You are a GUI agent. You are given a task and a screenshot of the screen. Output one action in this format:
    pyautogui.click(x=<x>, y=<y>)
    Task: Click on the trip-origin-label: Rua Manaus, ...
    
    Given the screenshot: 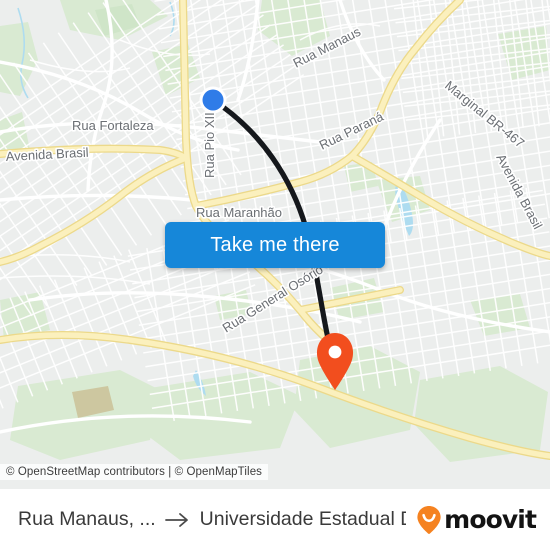 What is the action you would take?
    pyautogui.click(x=87, y=519)
    